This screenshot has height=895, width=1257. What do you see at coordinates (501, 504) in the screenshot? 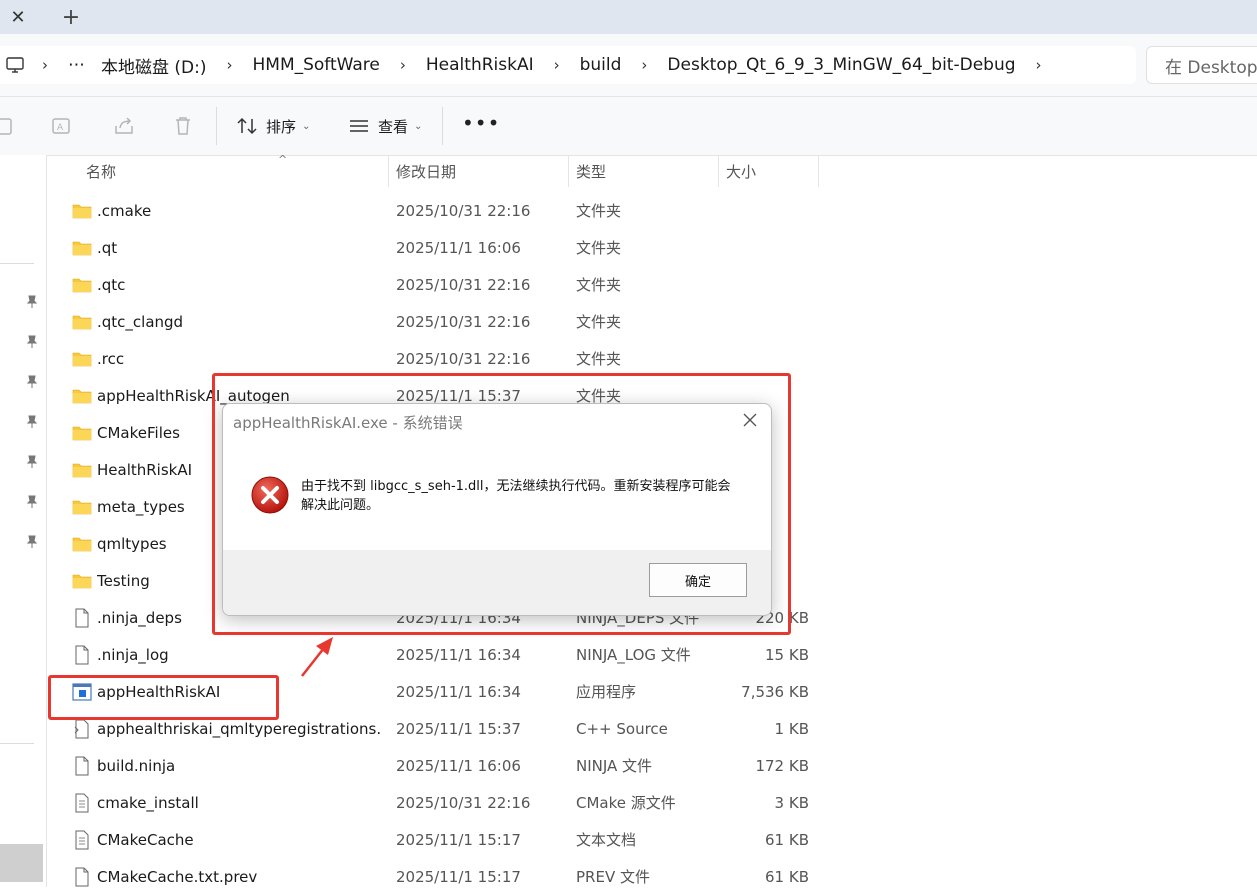
I see `highlight-box-dialog` at bounding box center [501, 504].